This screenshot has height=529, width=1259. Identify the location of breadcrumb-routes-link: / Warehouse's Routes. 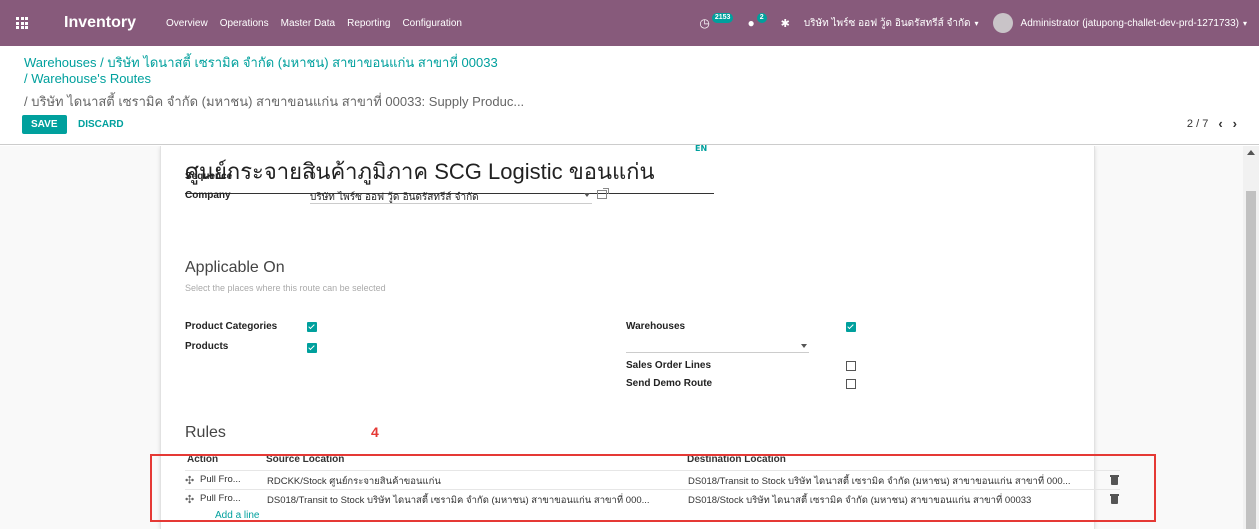
(87, 78).